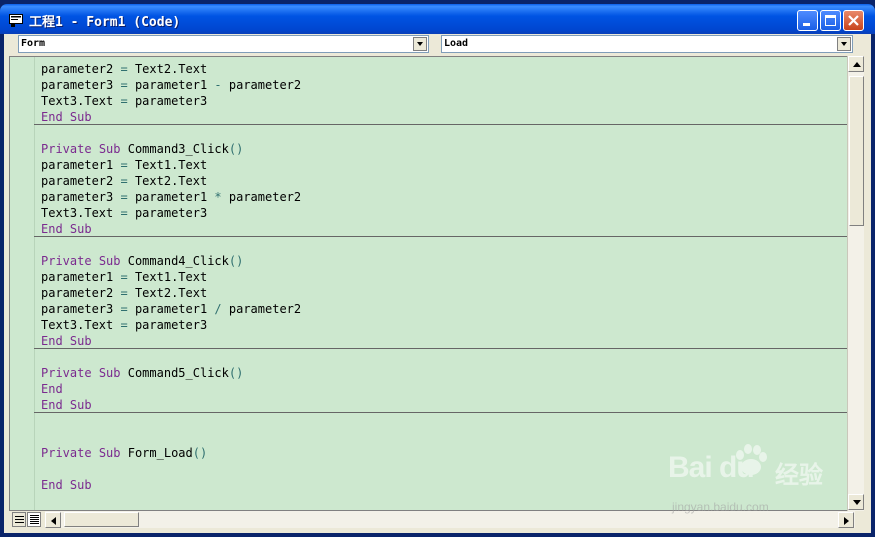  I want to click on procedure-view-button, so click(19, 519).